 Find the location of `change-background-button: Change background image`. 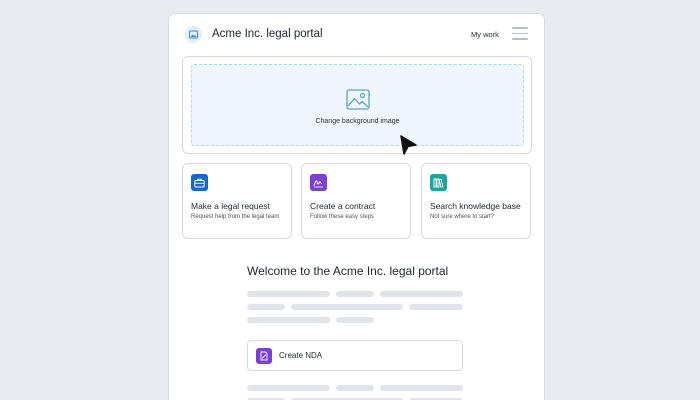

change-background-button: Change background image is located at coordinates (357, 105).